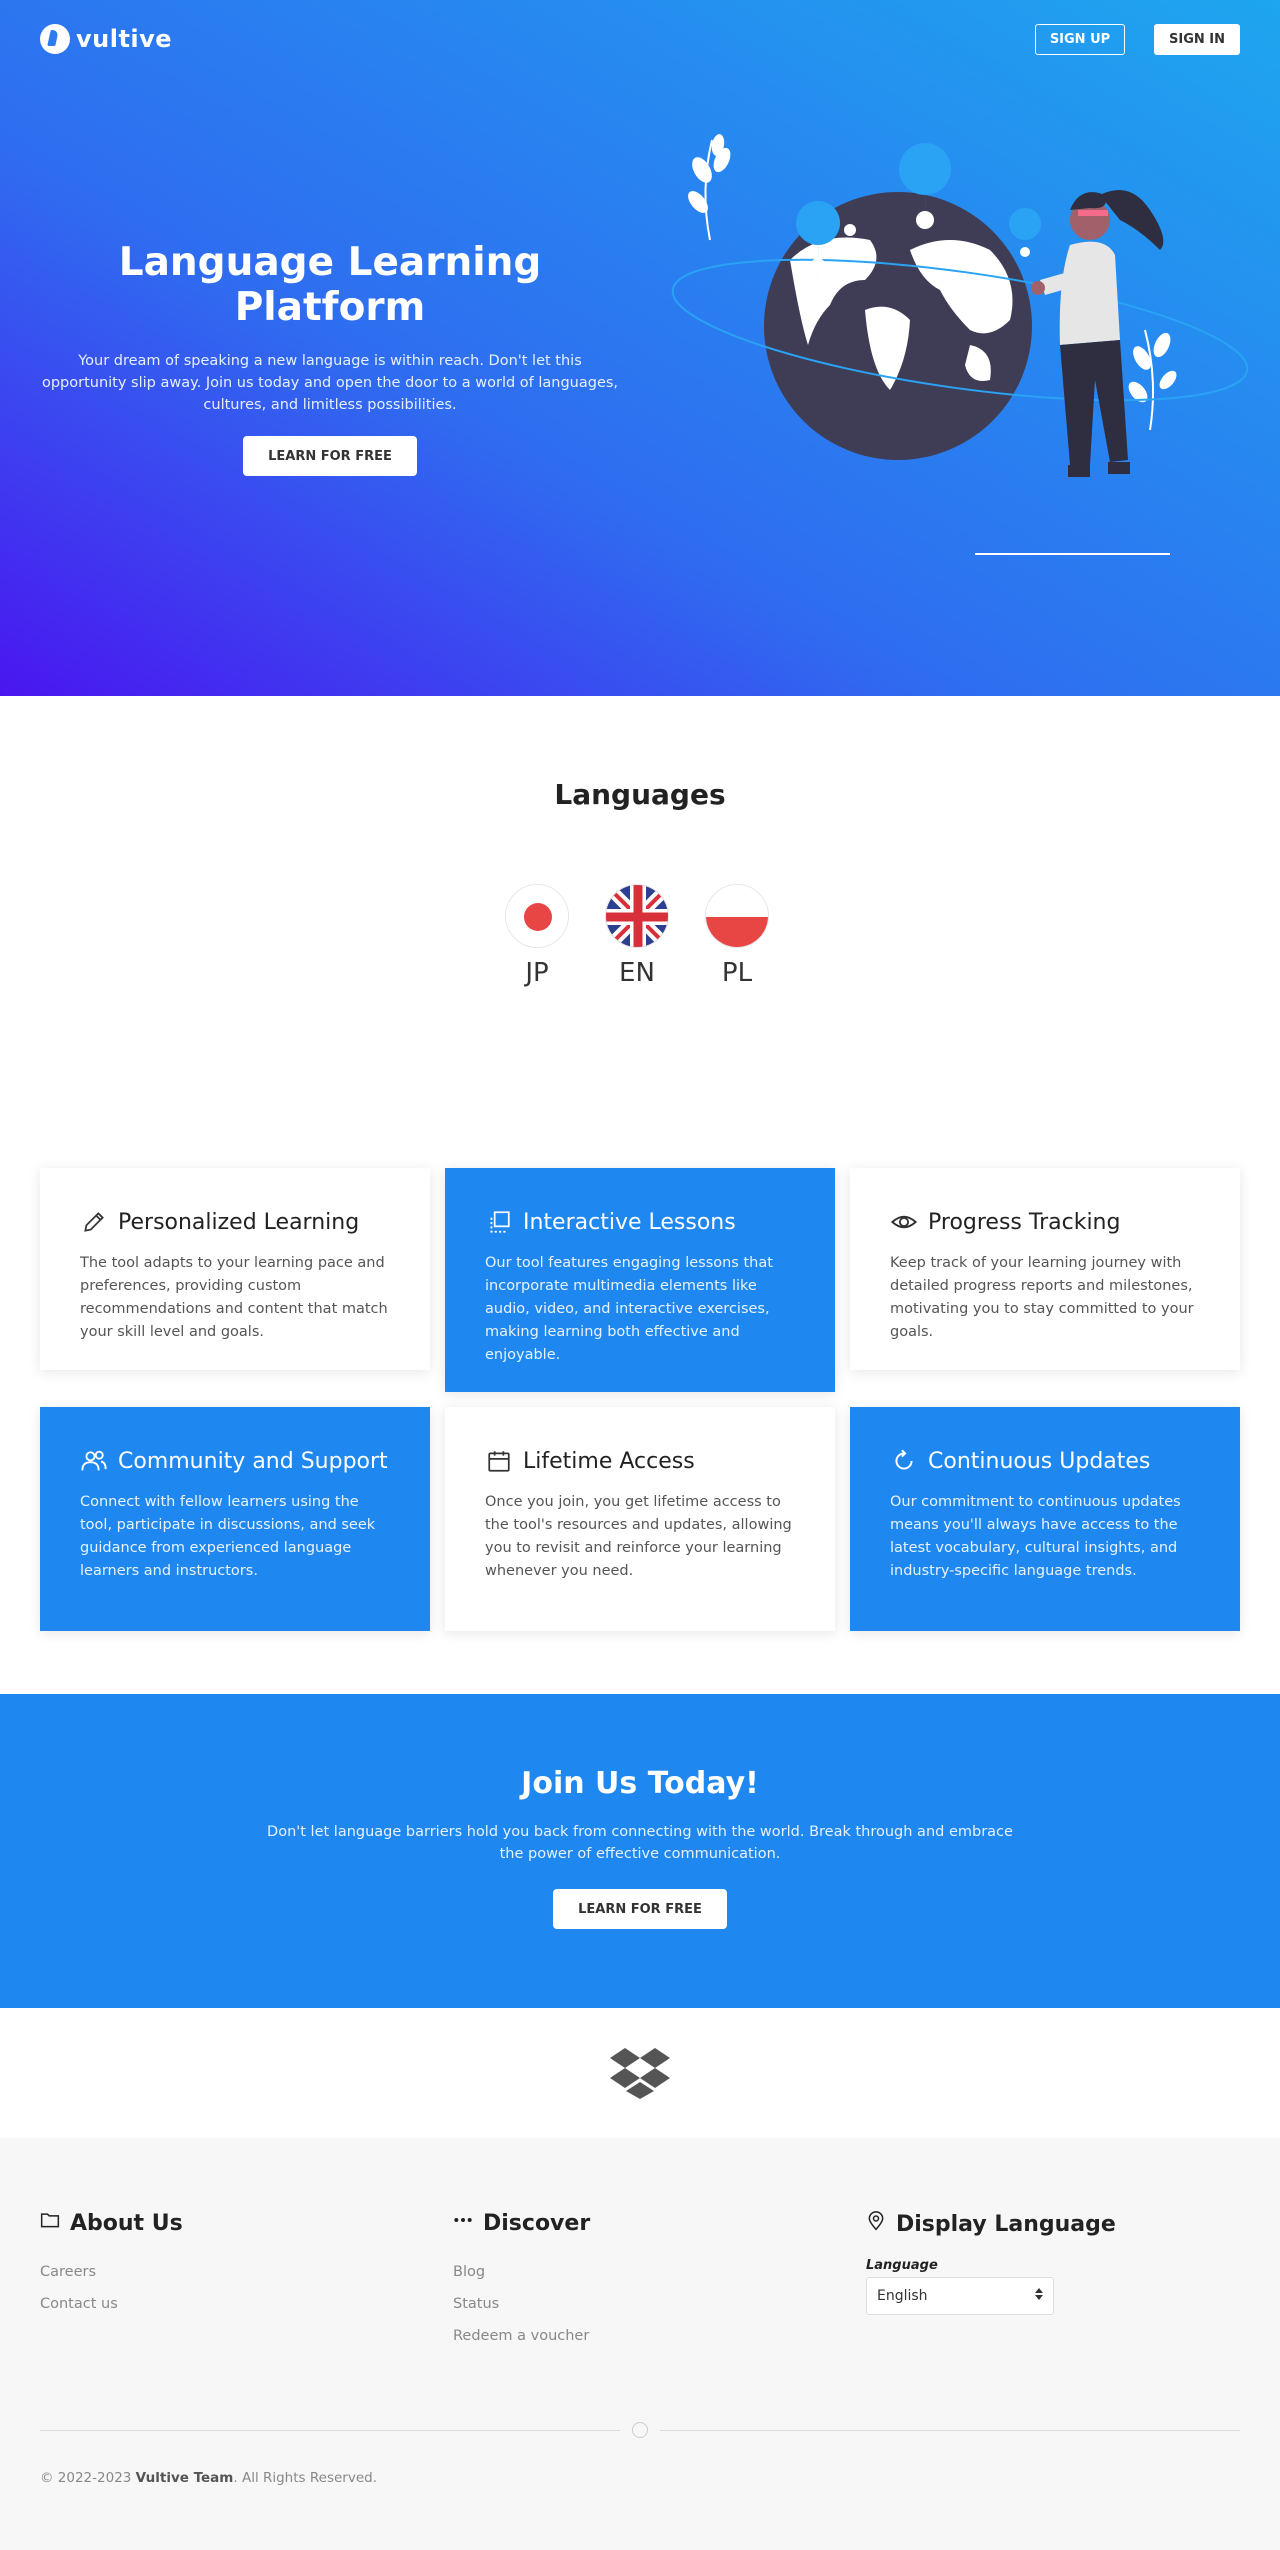  I want to click on pencil-icon, so click(94, 1222).